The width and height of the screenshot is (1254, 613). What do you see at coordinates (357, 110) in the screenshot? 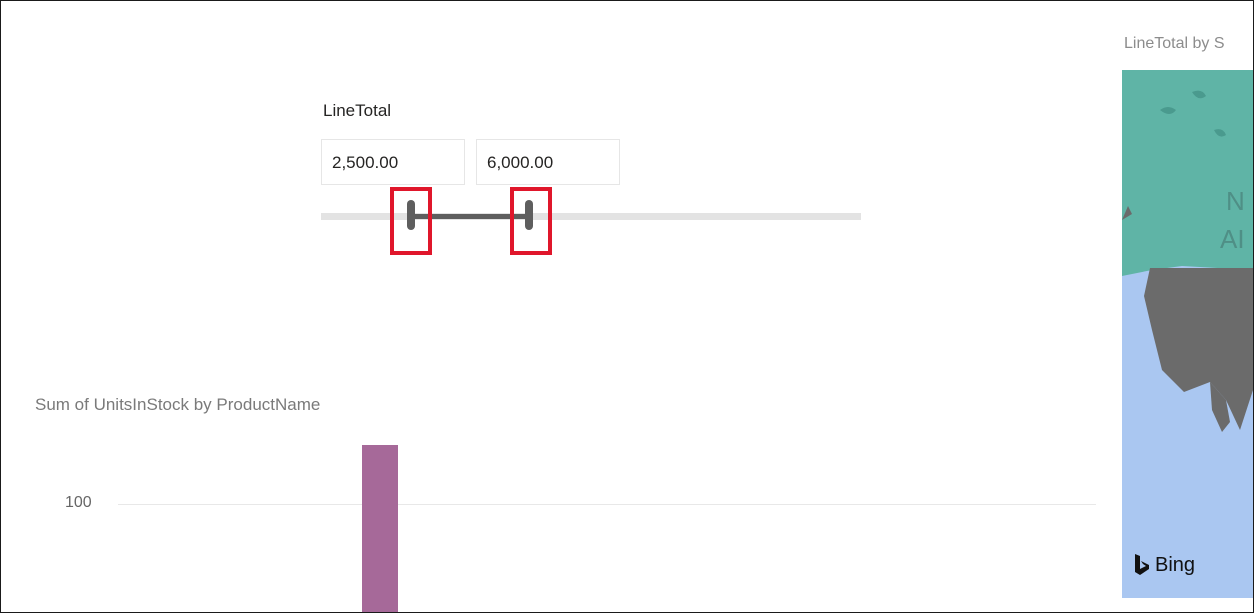
I see `slicer-title: LineTotal` at bounding box center [357, 110].